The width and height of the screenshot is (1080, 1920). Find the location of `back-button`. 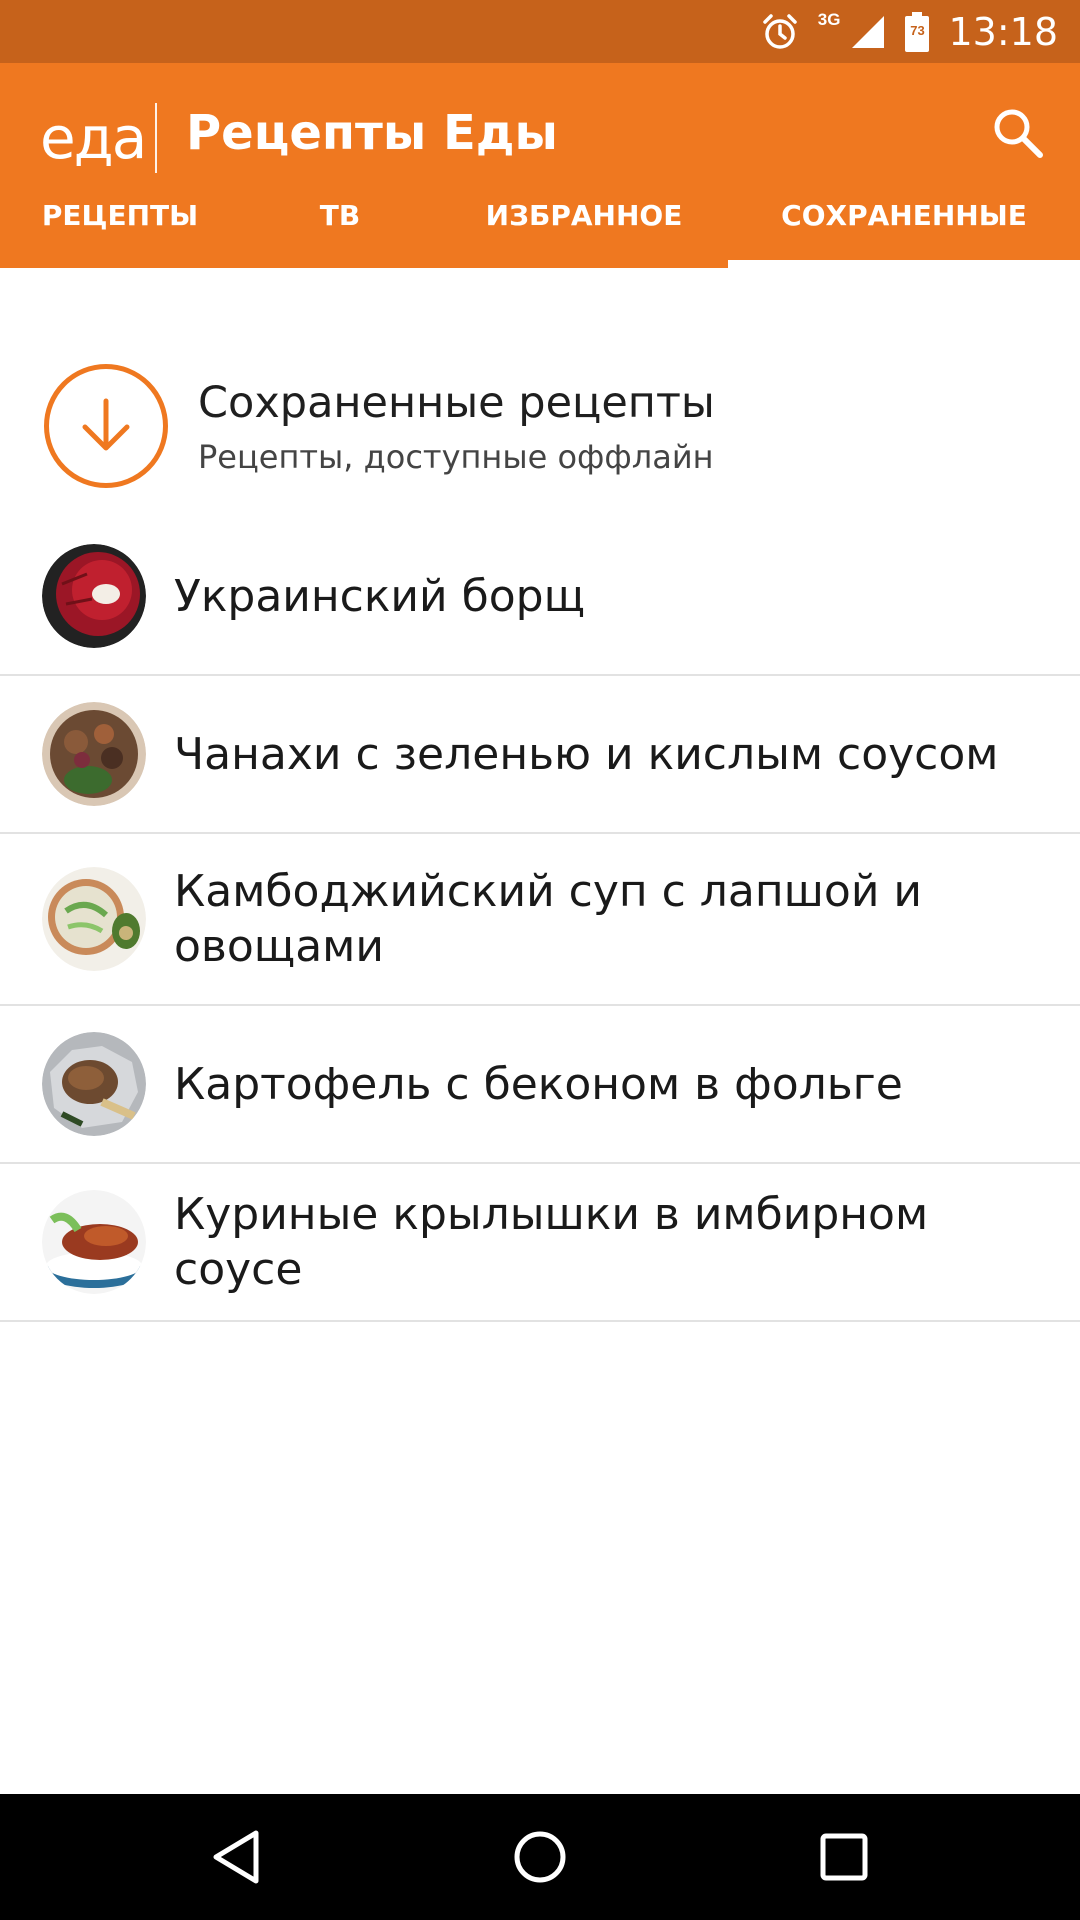

back-button is located at coordinates (236, 1857).